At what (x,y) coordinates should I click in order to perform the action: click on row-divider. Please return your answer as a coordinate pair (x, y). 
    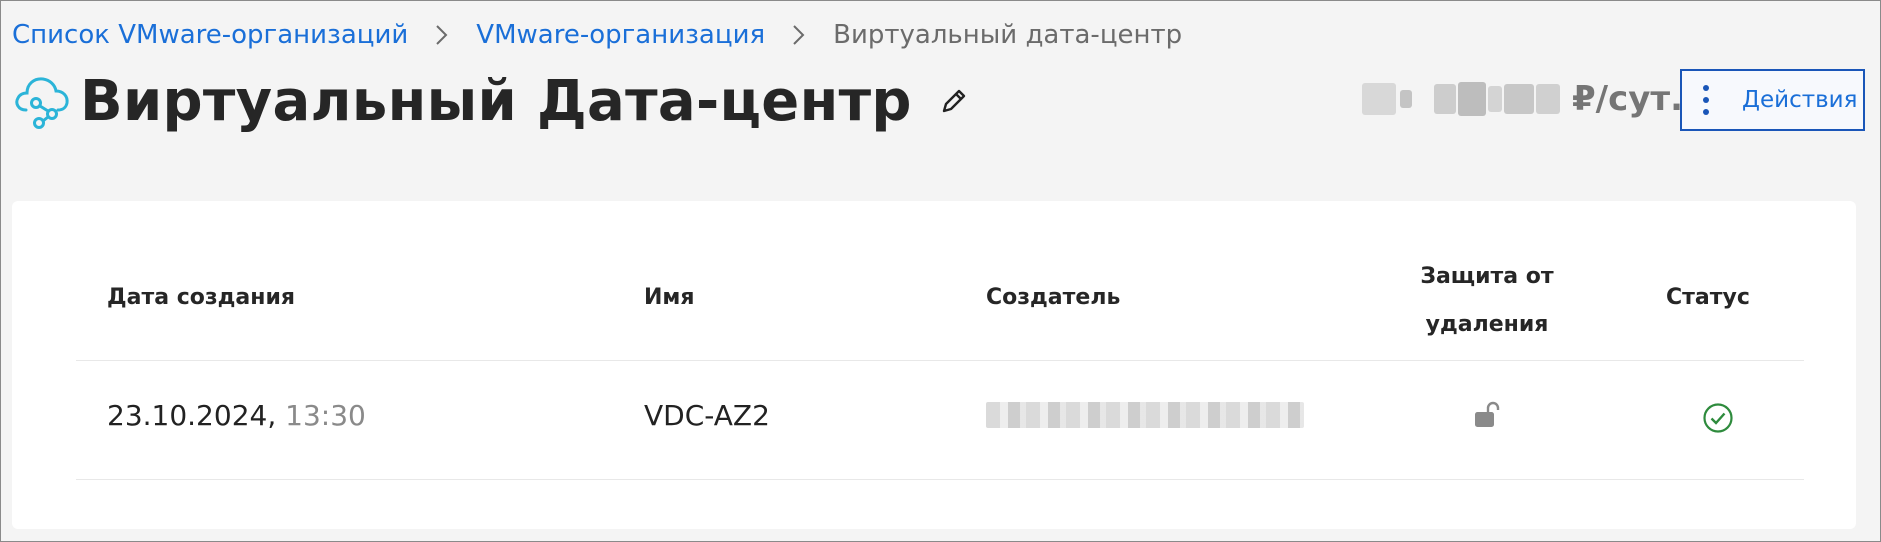
    Looking at the image, I should click on (940, 479).